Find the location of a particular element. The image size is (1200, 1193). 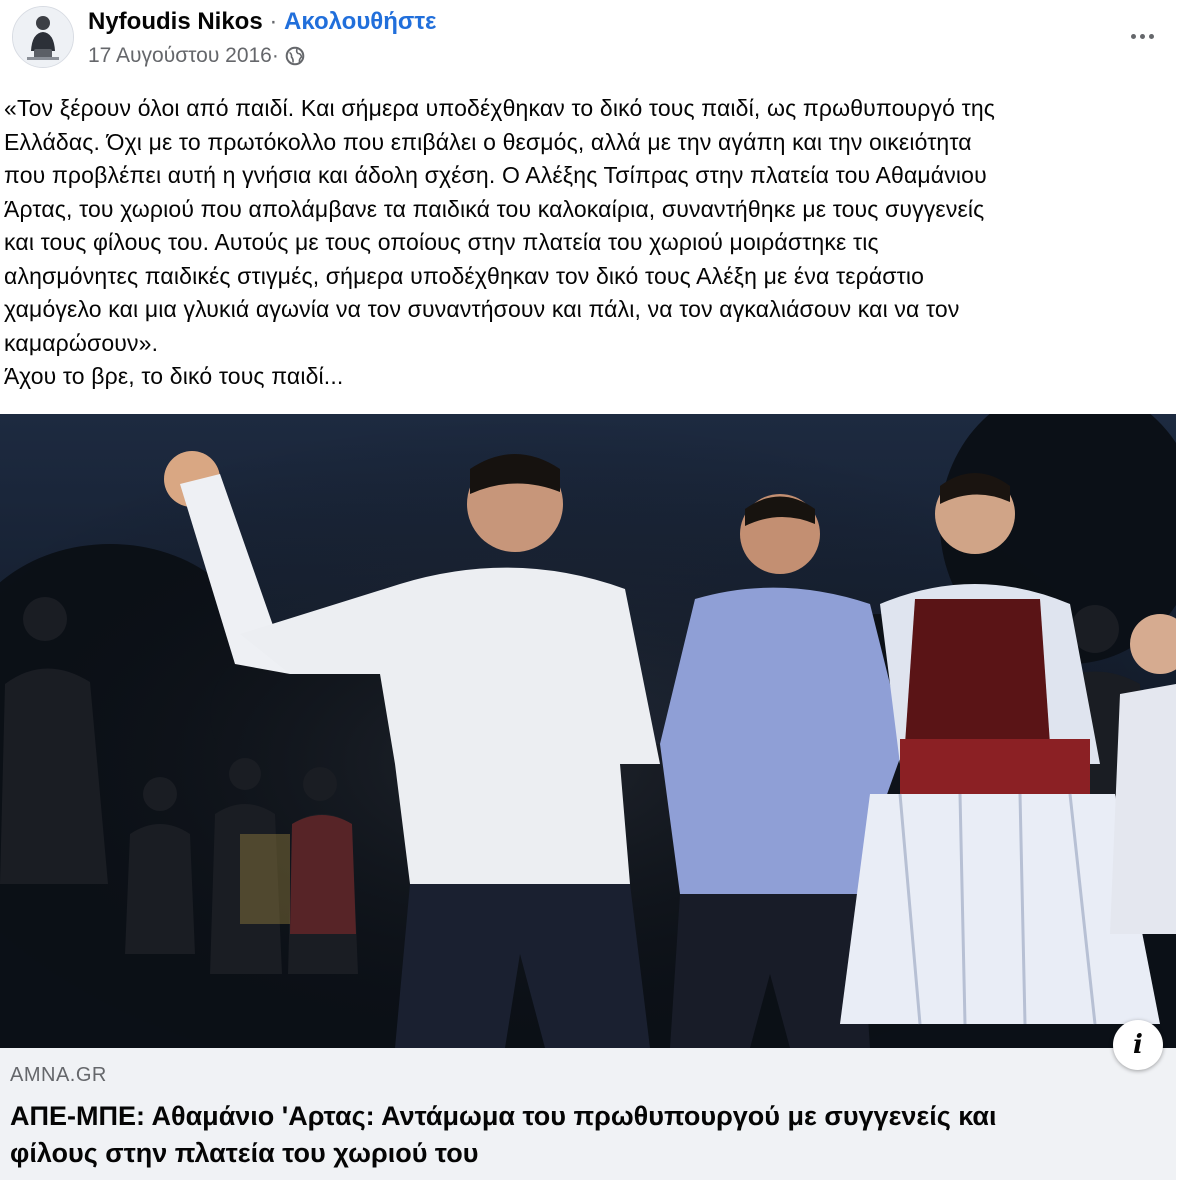

post-meta: 17 Αυγούστου 2016 · is located at coordinates (196, 56).